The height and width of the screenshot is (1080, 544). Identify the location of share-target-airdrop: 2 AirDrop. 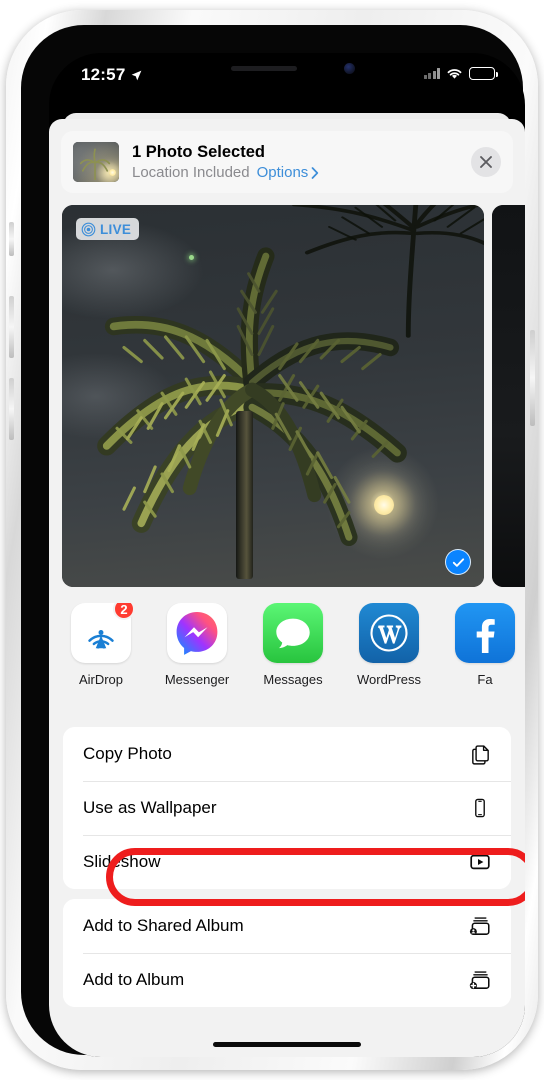
(101, 659).